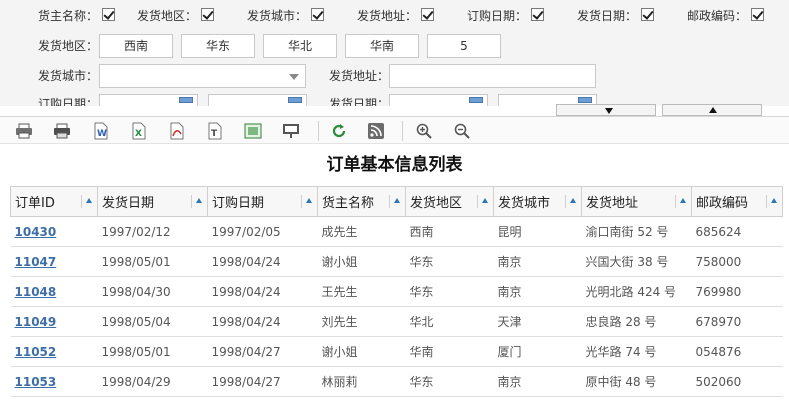  What do you see at coordinates (101, 131) in the screenshot?
I see `export-word-icon: W` at bounding box center [101, 131].